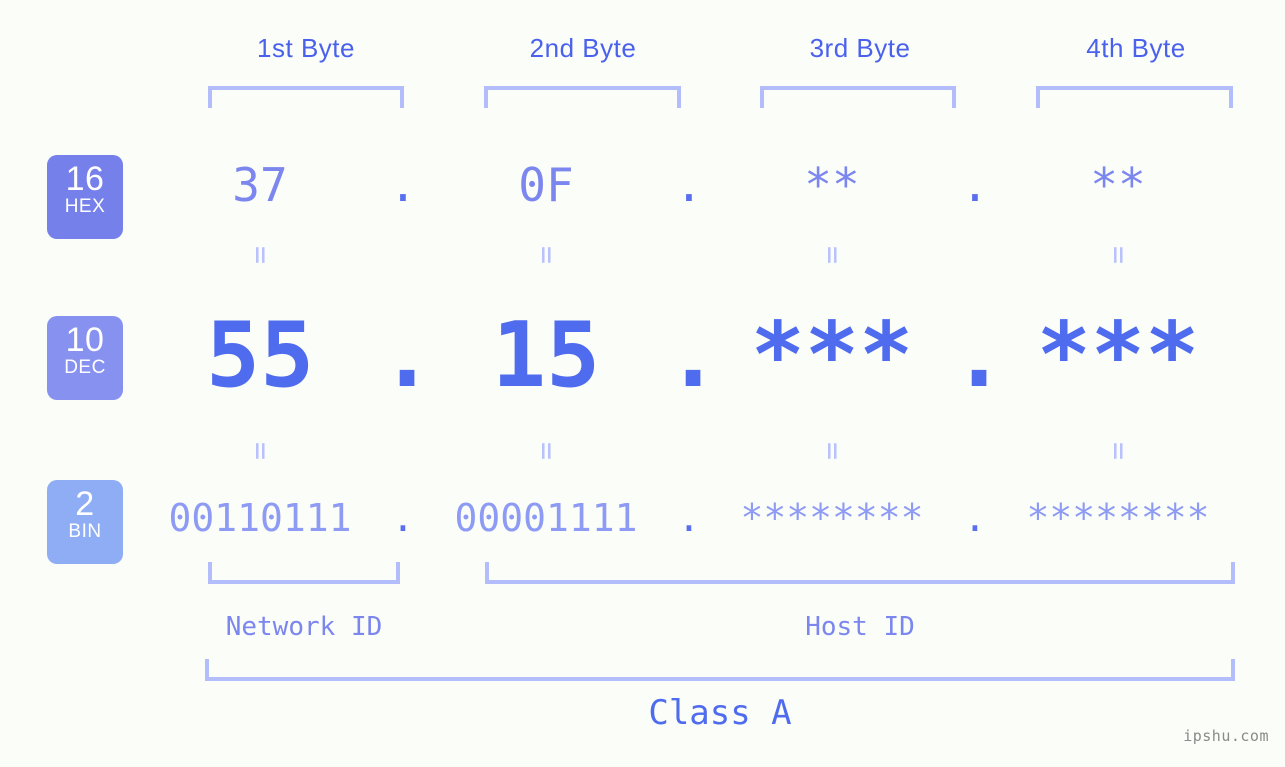 The image size is (1285, 767). I want to click on equals-mark-3: =, so click(832, 255).